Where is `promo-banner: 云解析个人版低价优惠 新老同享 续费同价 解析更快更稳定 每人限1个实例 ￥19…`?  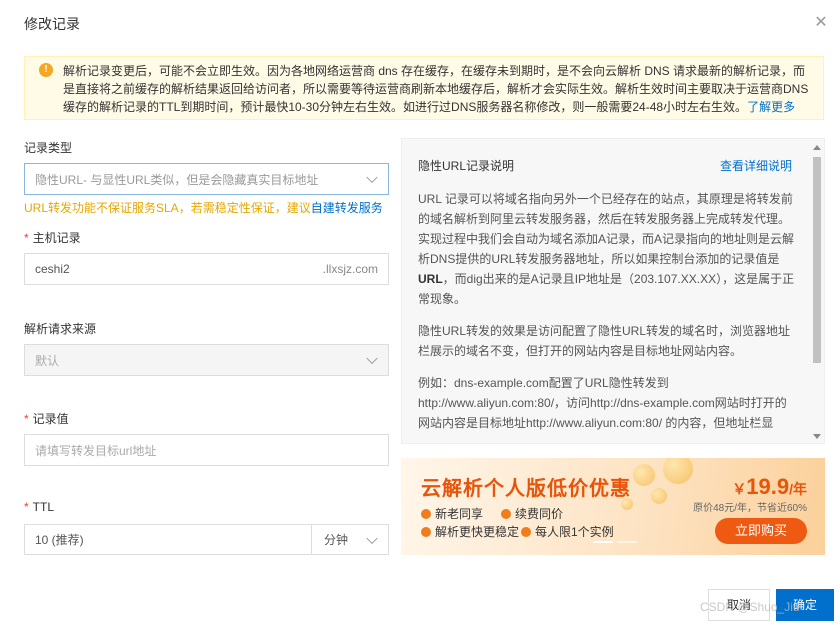
promo-banner: 云解析个人版低价优惠 新老同享 续费同价 解析更快更稳定 每人限1个实例 ￥19… is located at coordinates (613, 506).